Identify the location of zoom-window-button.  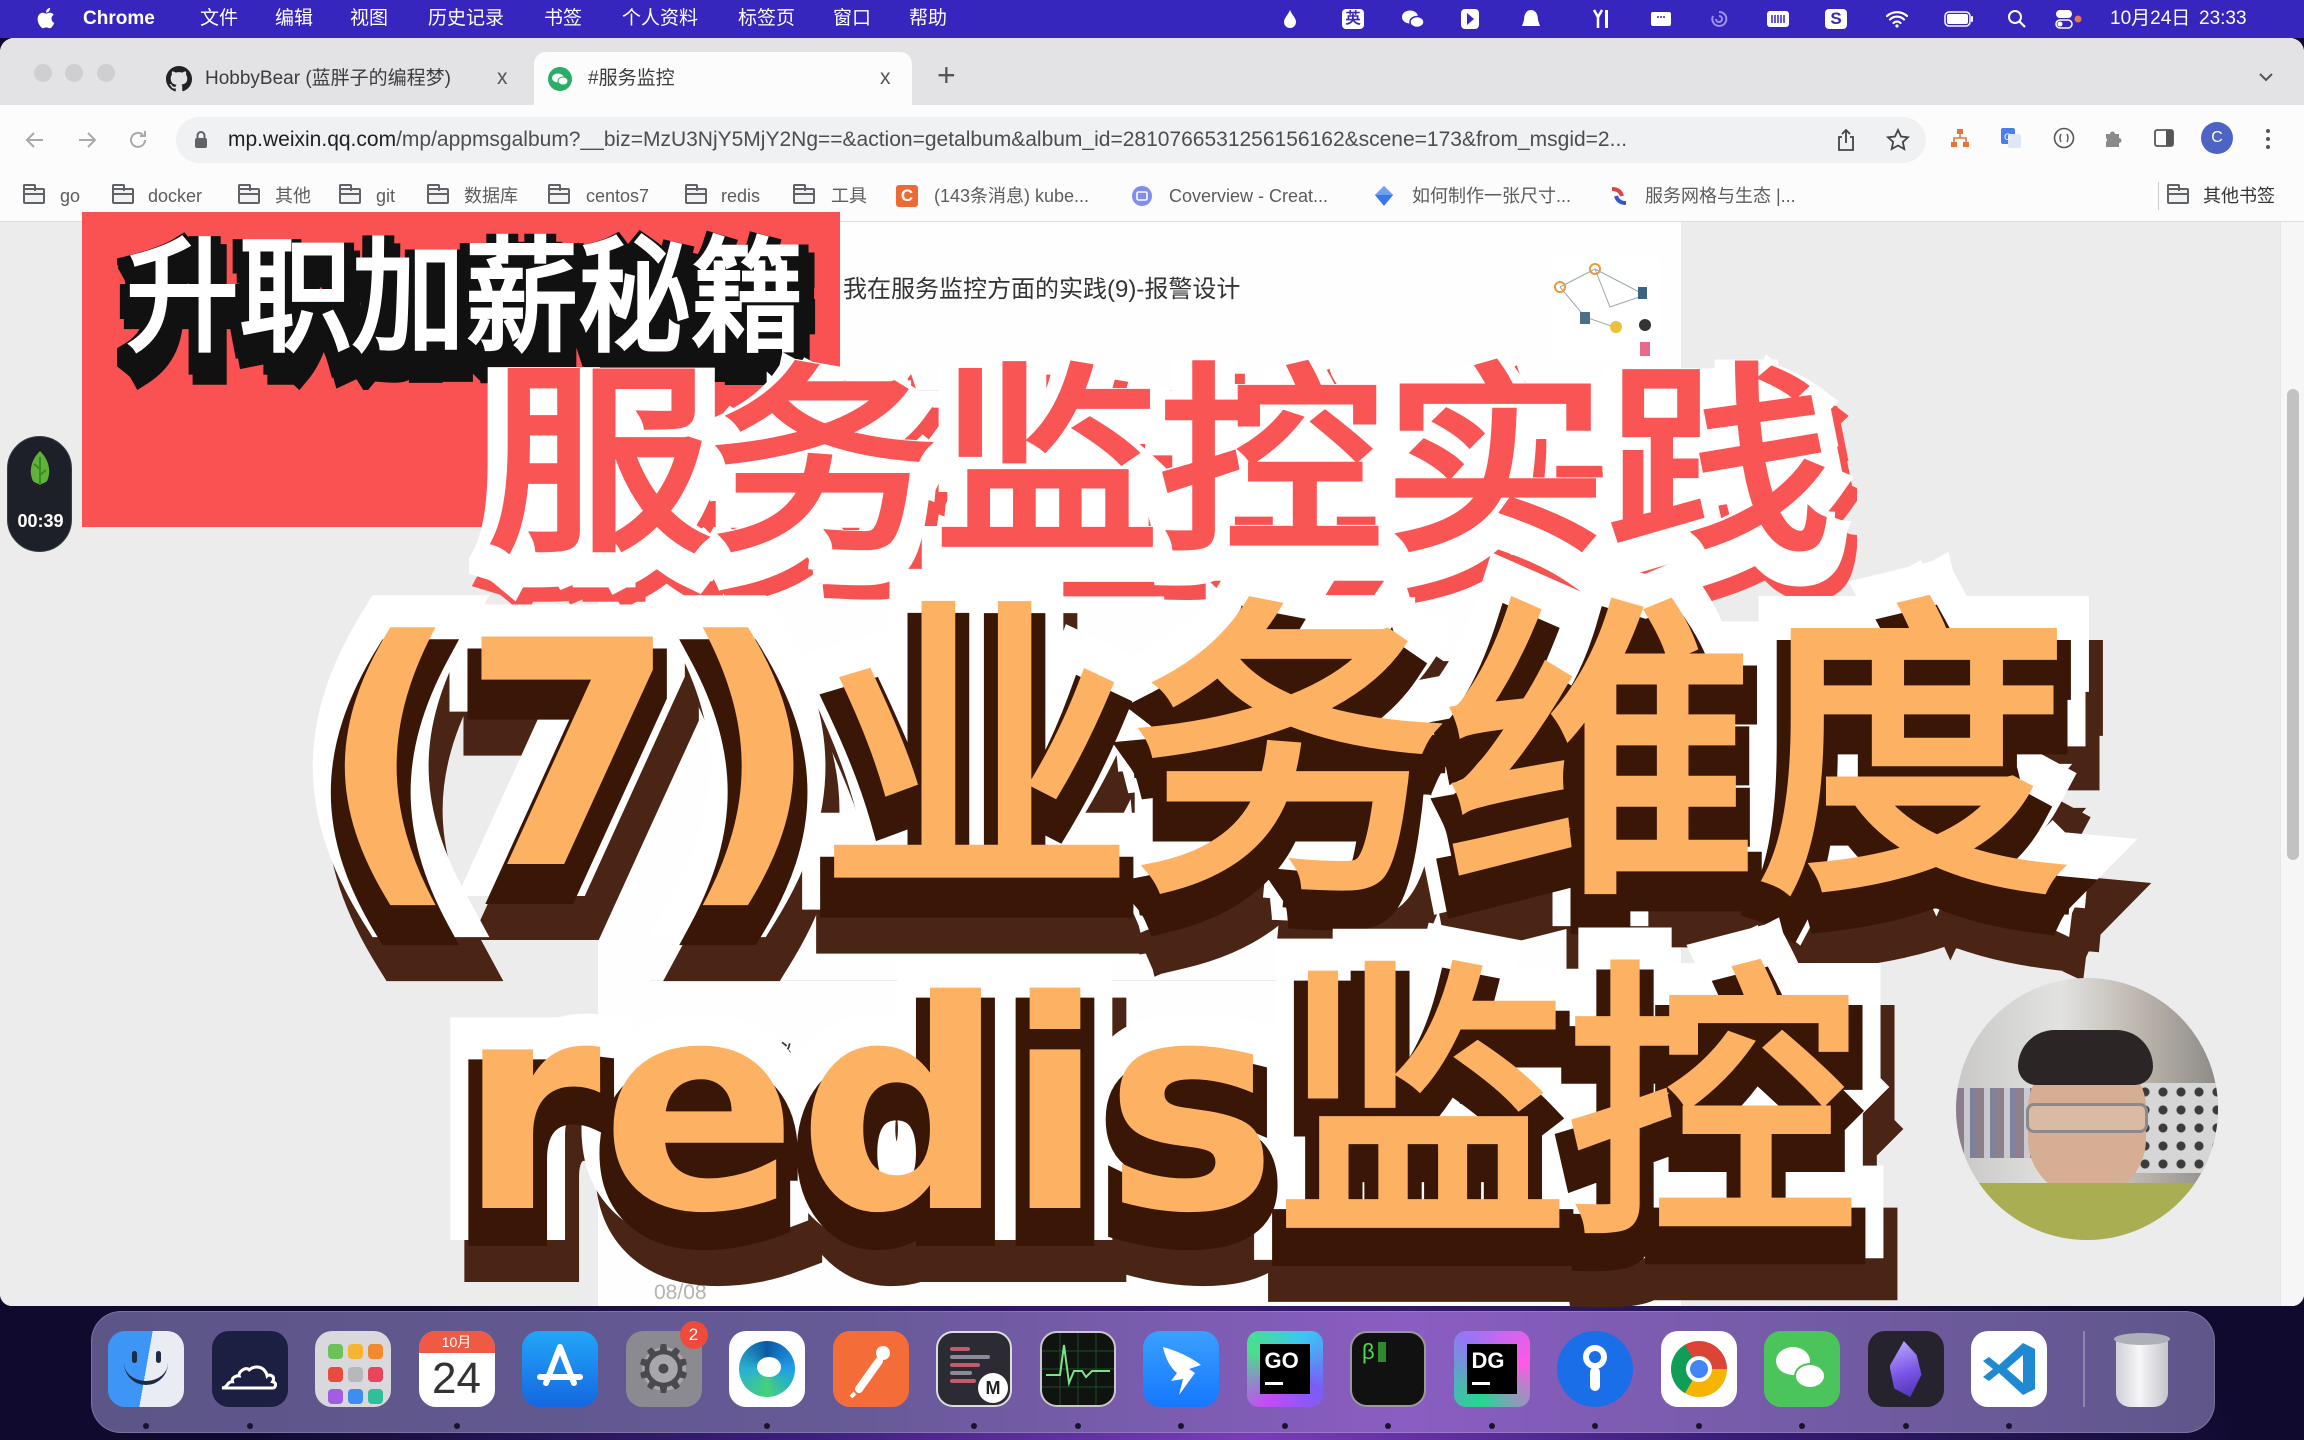
(106, 73).